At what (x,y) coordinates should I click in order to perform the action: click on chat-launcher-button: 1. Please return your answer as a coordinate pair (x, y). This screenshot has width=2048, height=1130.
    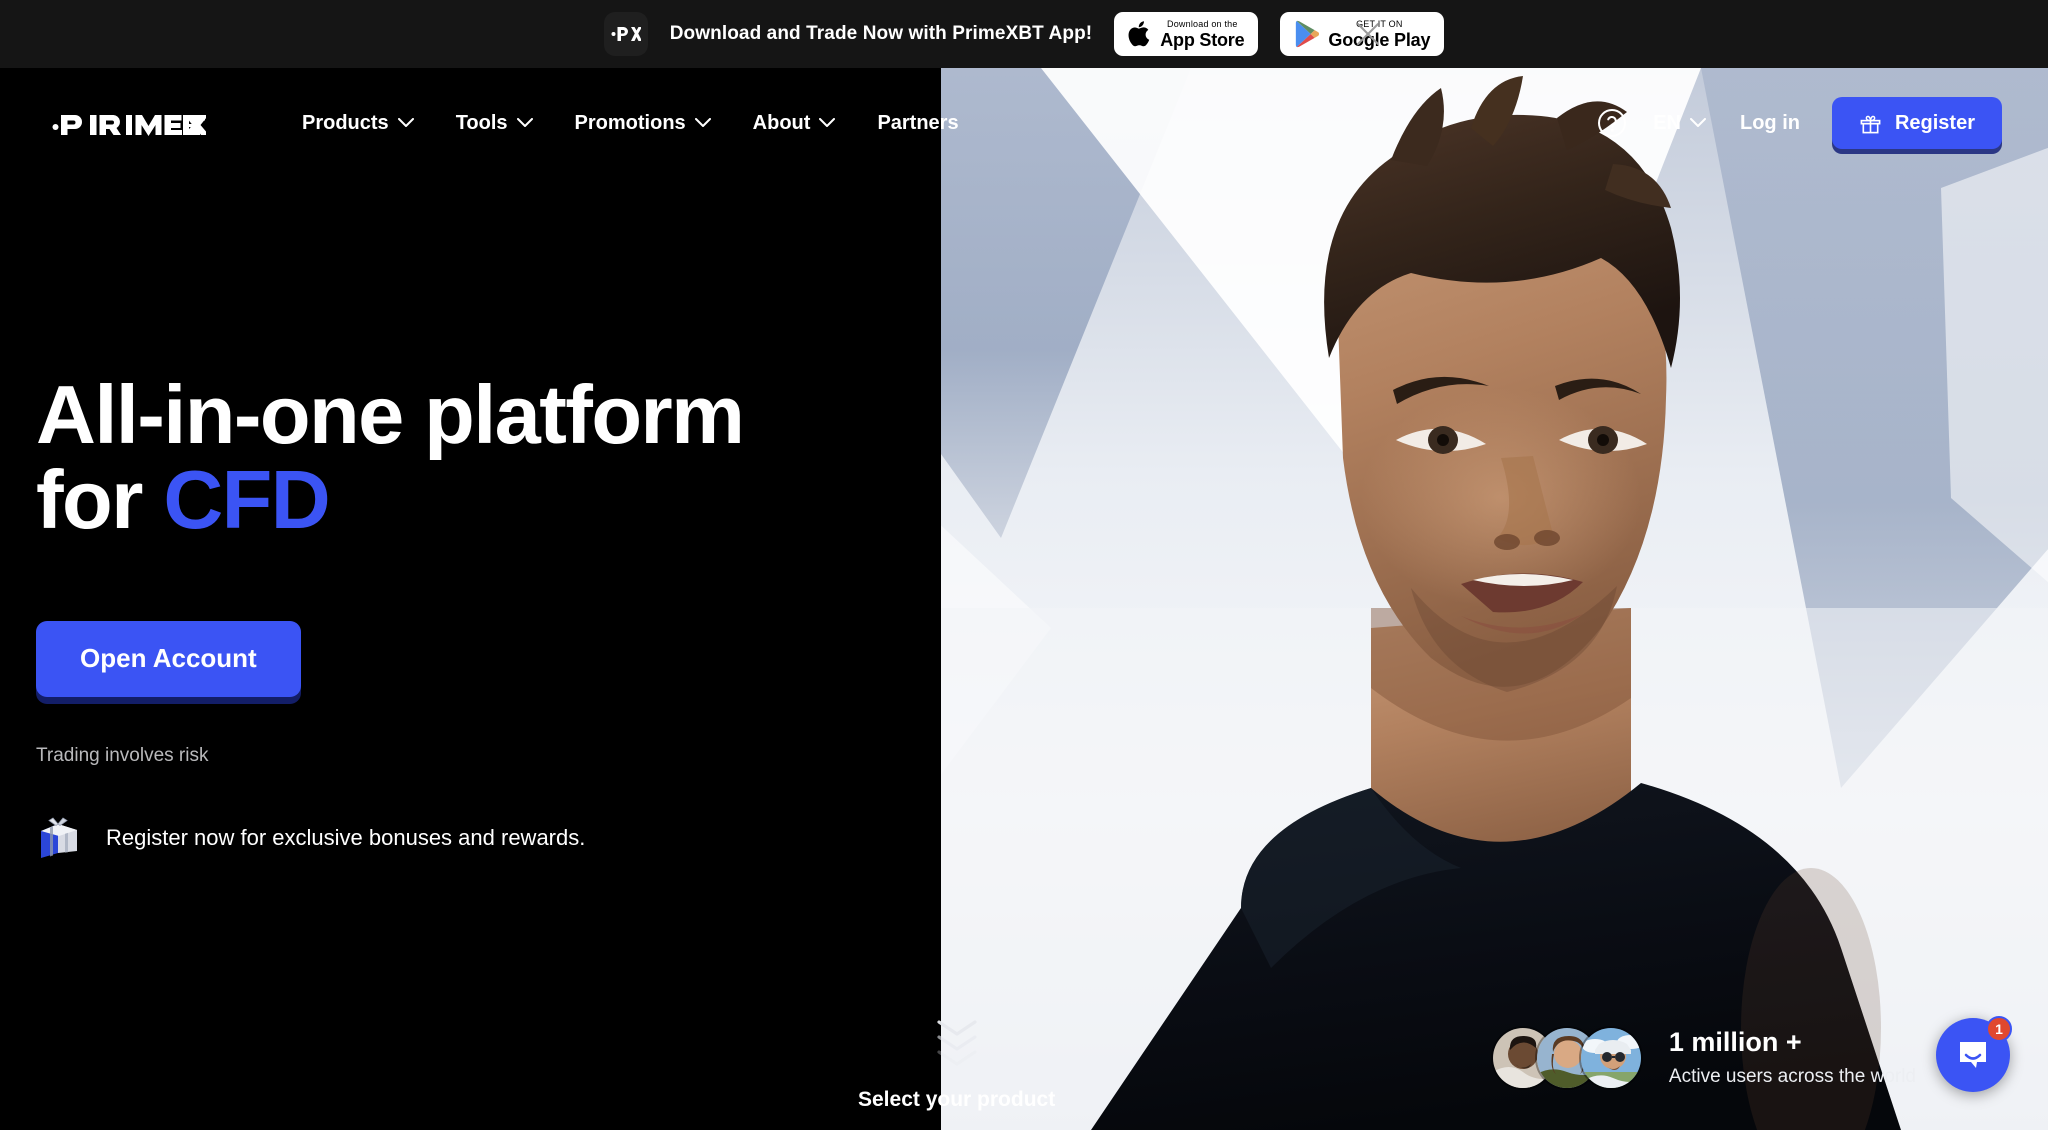
    Looking at the image, I should click on (1974, 1054).